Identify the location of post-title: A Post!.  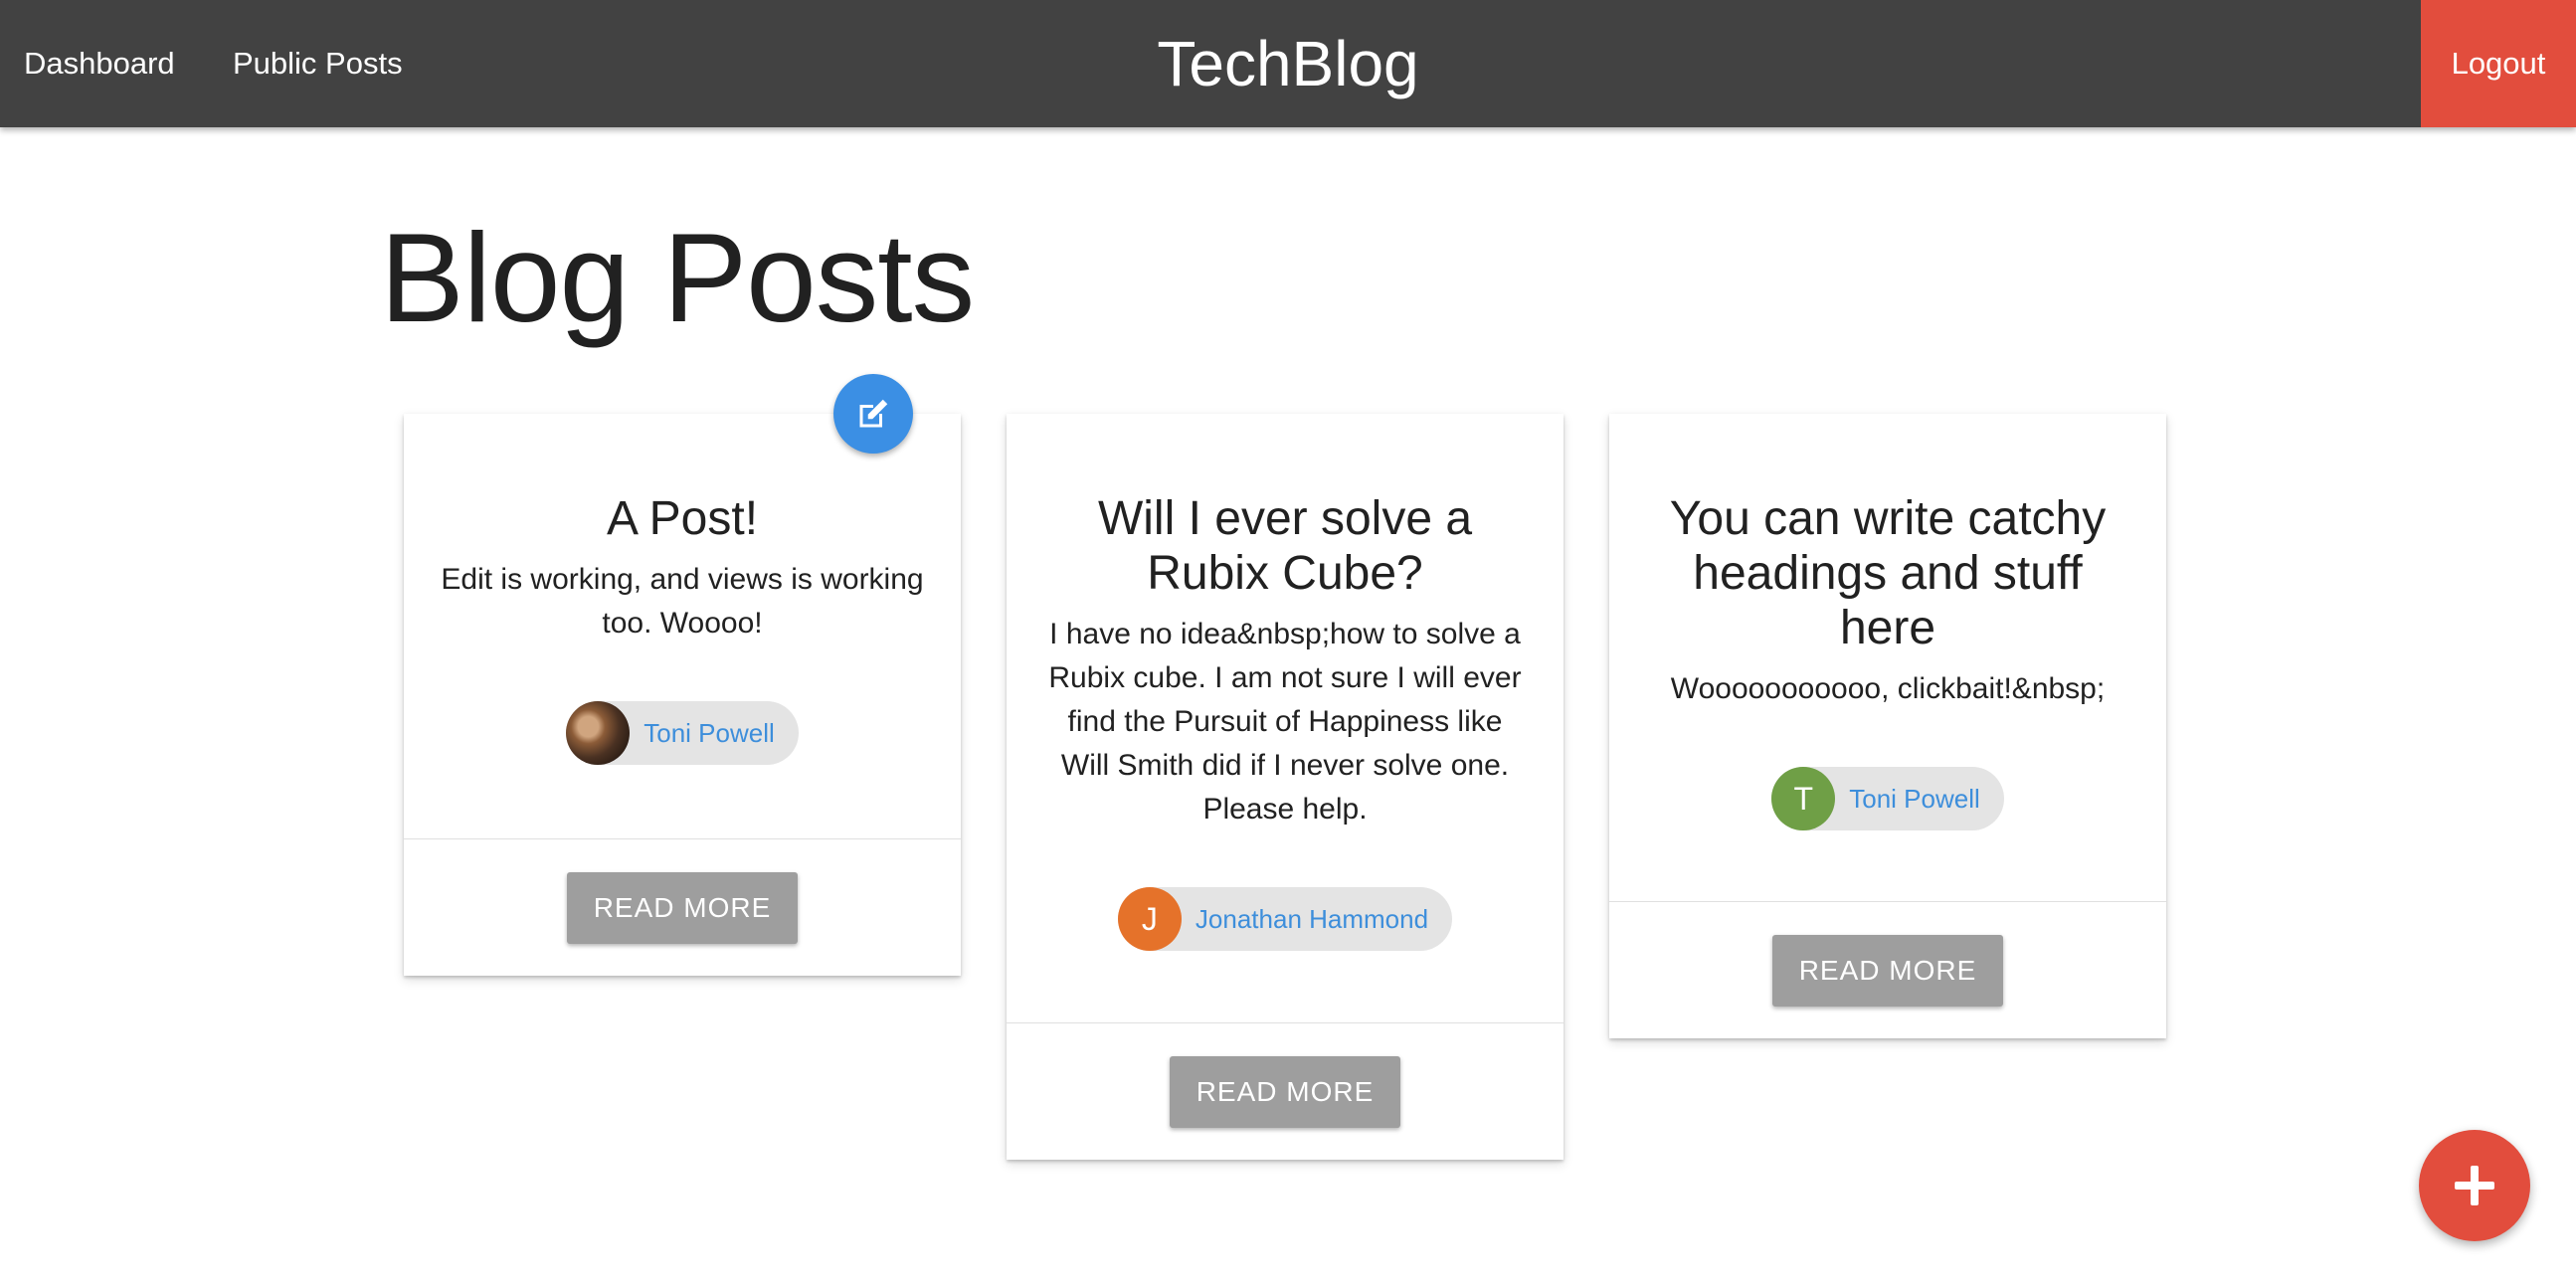
(682, 518).